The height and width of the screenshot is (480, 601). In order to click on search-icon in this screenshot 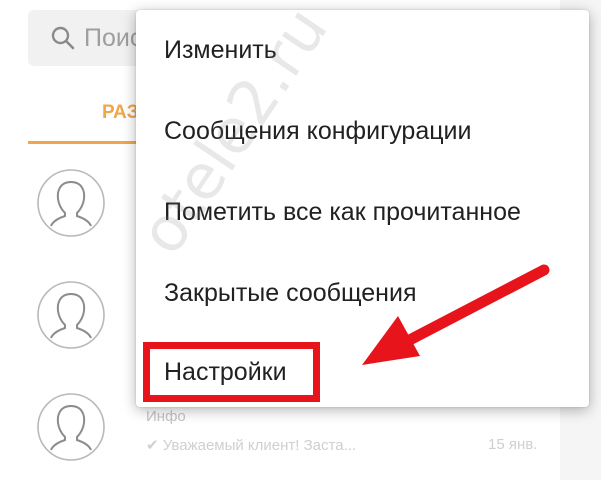, I will do `click(63, 38)`.